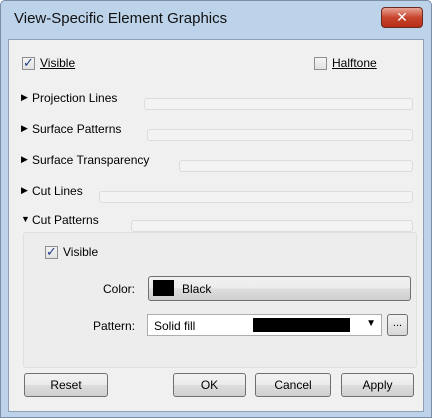 This screenshot has height=418, width=432. I want to click on title-bar: View-Specific Element Graphics ✕, so click(216, 20).